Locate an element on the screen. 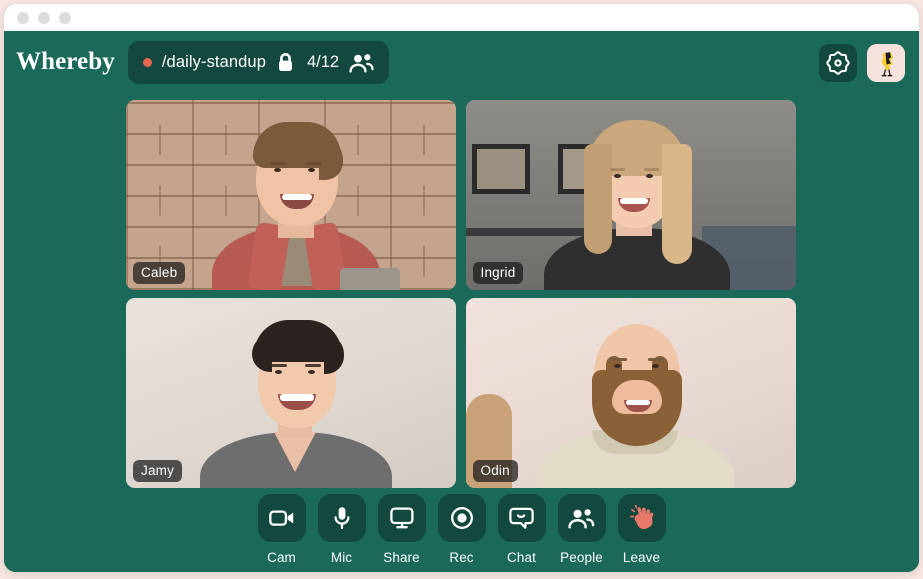 The image size is (923, 579). video-tile: Odin is located at coordinates (630, 393).